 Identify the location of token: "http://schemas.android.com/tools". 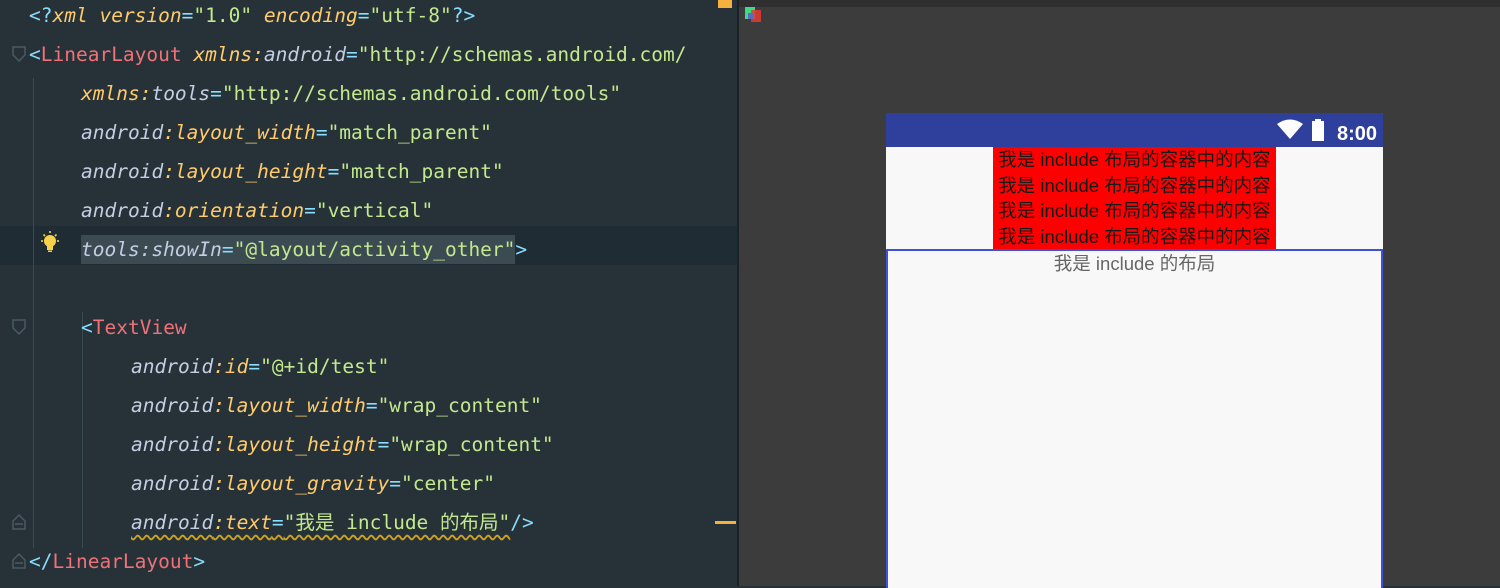
(421, 93).